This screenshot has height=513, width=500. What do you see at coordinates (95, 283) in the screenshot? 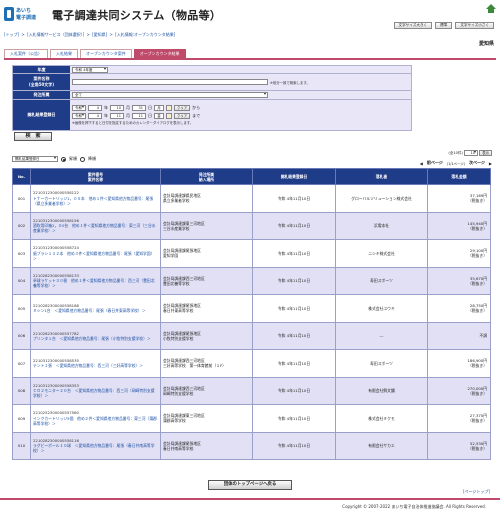
I see `case-name-link: 卓球ラケット３０極 他め１件＜愛知県他方物品番号：西三河（豊田北養等学校）＞` at bounding box center [95, 283].